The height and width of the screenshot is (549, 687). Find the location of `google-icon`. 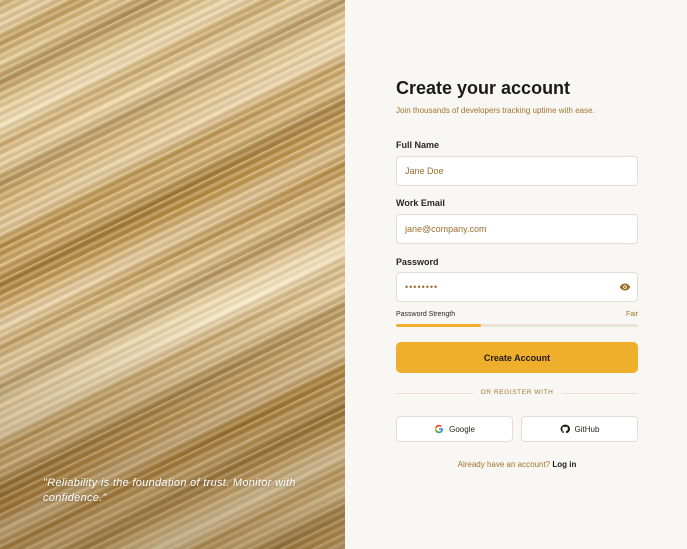

google-icon is located at coordinates (439, 429).